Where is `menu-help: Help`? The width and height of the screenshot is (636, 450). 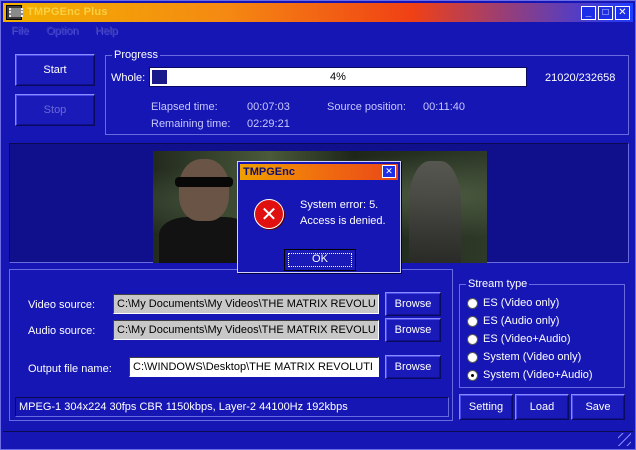 menu-help: Help is located at coordinates (106, 31).